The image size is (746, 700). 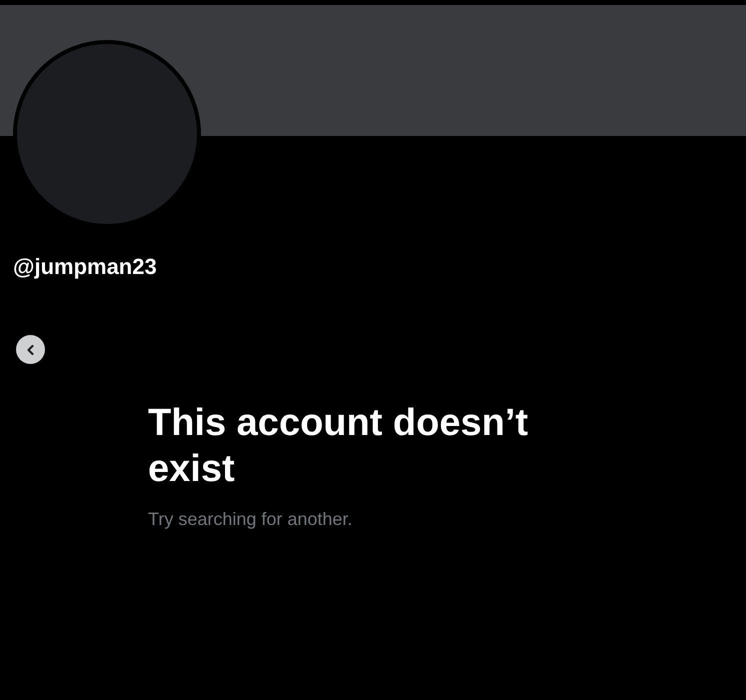 I want to click on error-subtitle: Try searching for another., so click(x=251, y=519).